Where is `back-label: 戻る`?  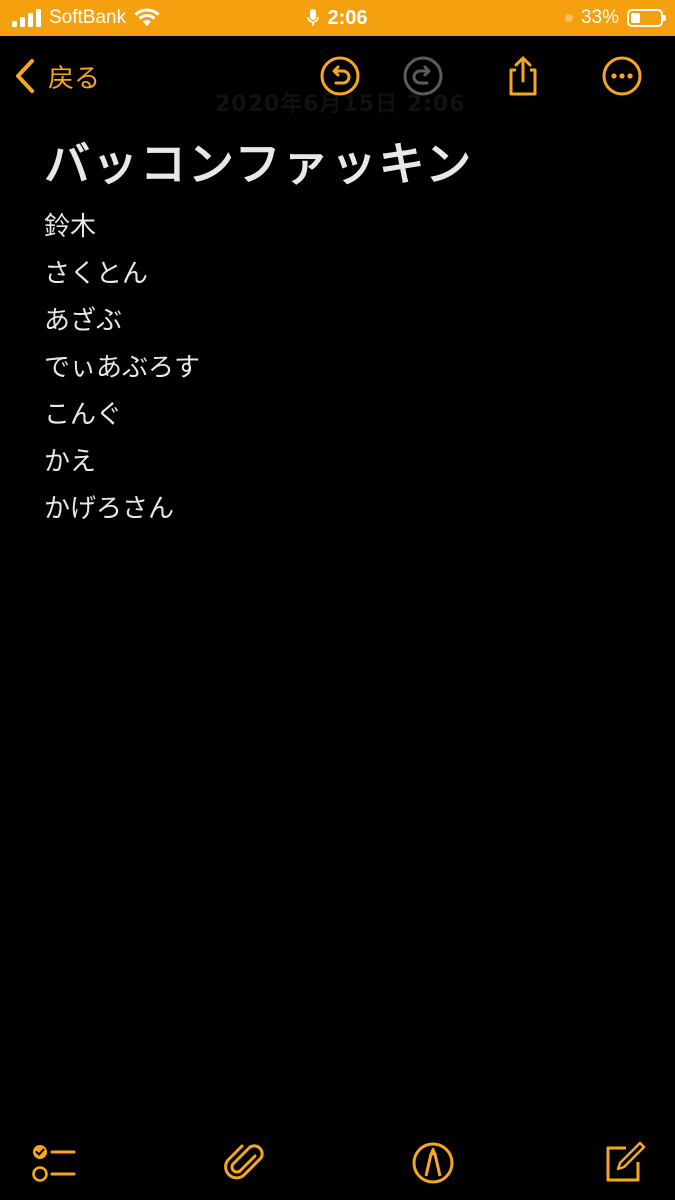 back-label: 戻る is located at coordinates (74, 78).